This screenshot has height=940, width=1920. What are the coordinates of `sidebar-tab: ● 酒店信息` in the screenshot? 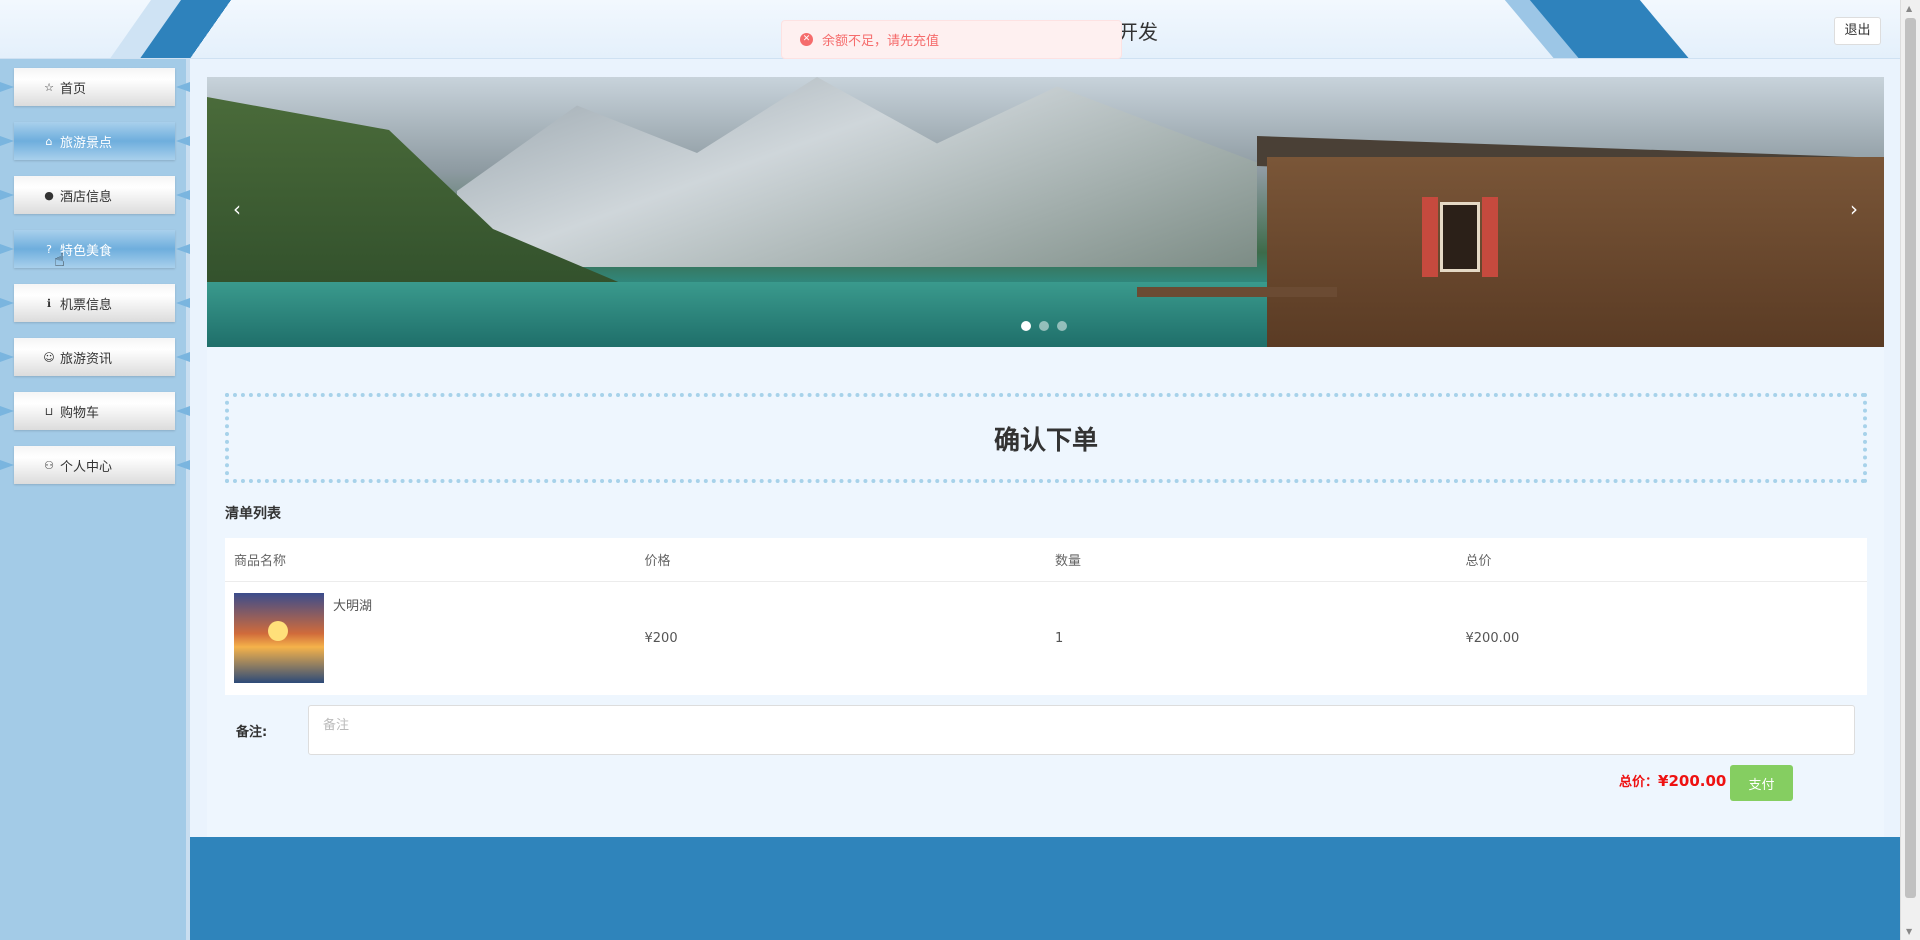 It's located at (94, 195).